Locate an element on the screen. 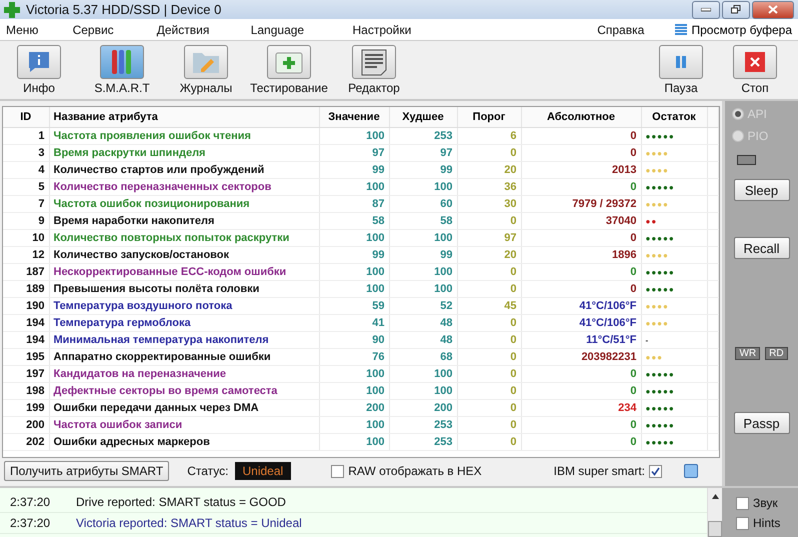  option-checkbox: Hints is located at coordinates (767, 523).